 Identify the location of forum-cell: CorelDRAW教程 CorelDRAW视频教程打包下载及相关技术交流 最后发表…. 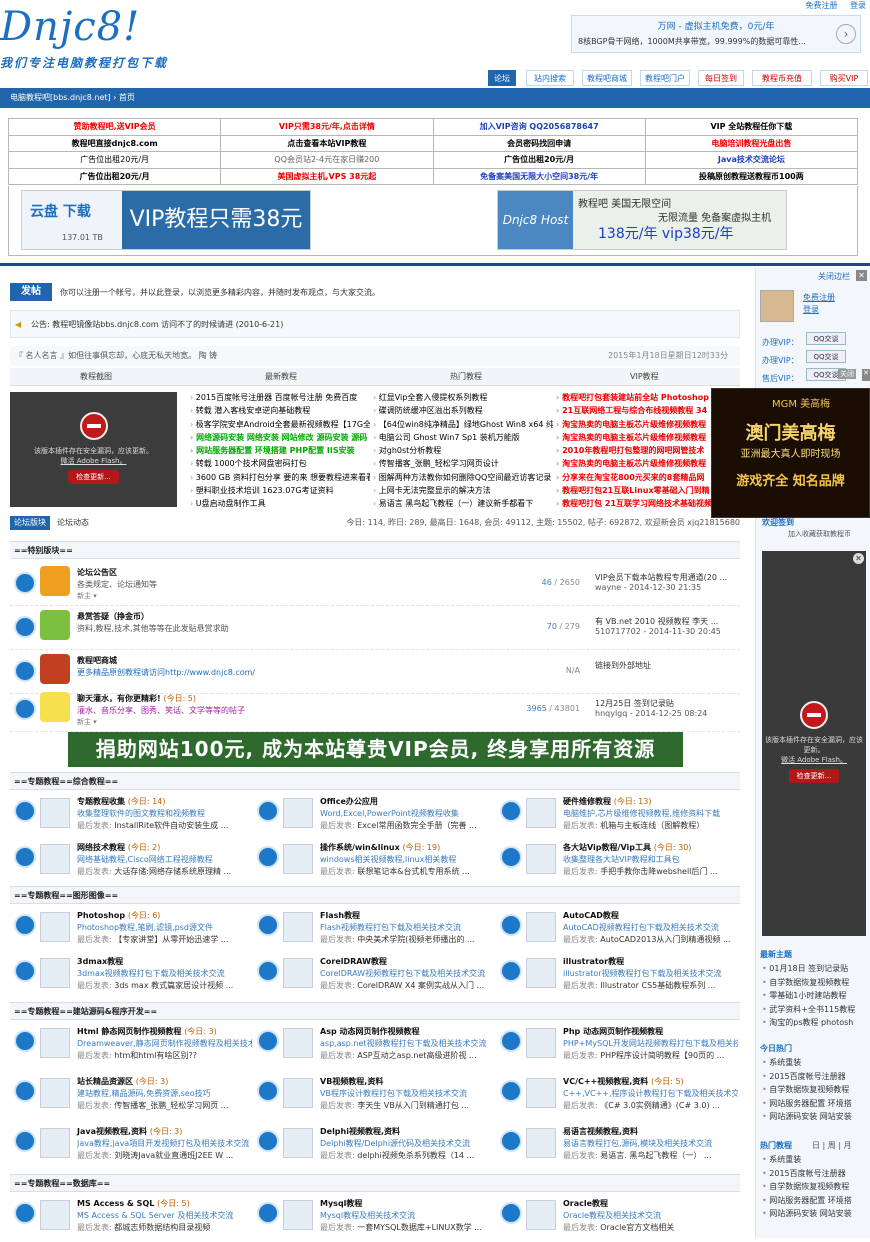
(374, 978).